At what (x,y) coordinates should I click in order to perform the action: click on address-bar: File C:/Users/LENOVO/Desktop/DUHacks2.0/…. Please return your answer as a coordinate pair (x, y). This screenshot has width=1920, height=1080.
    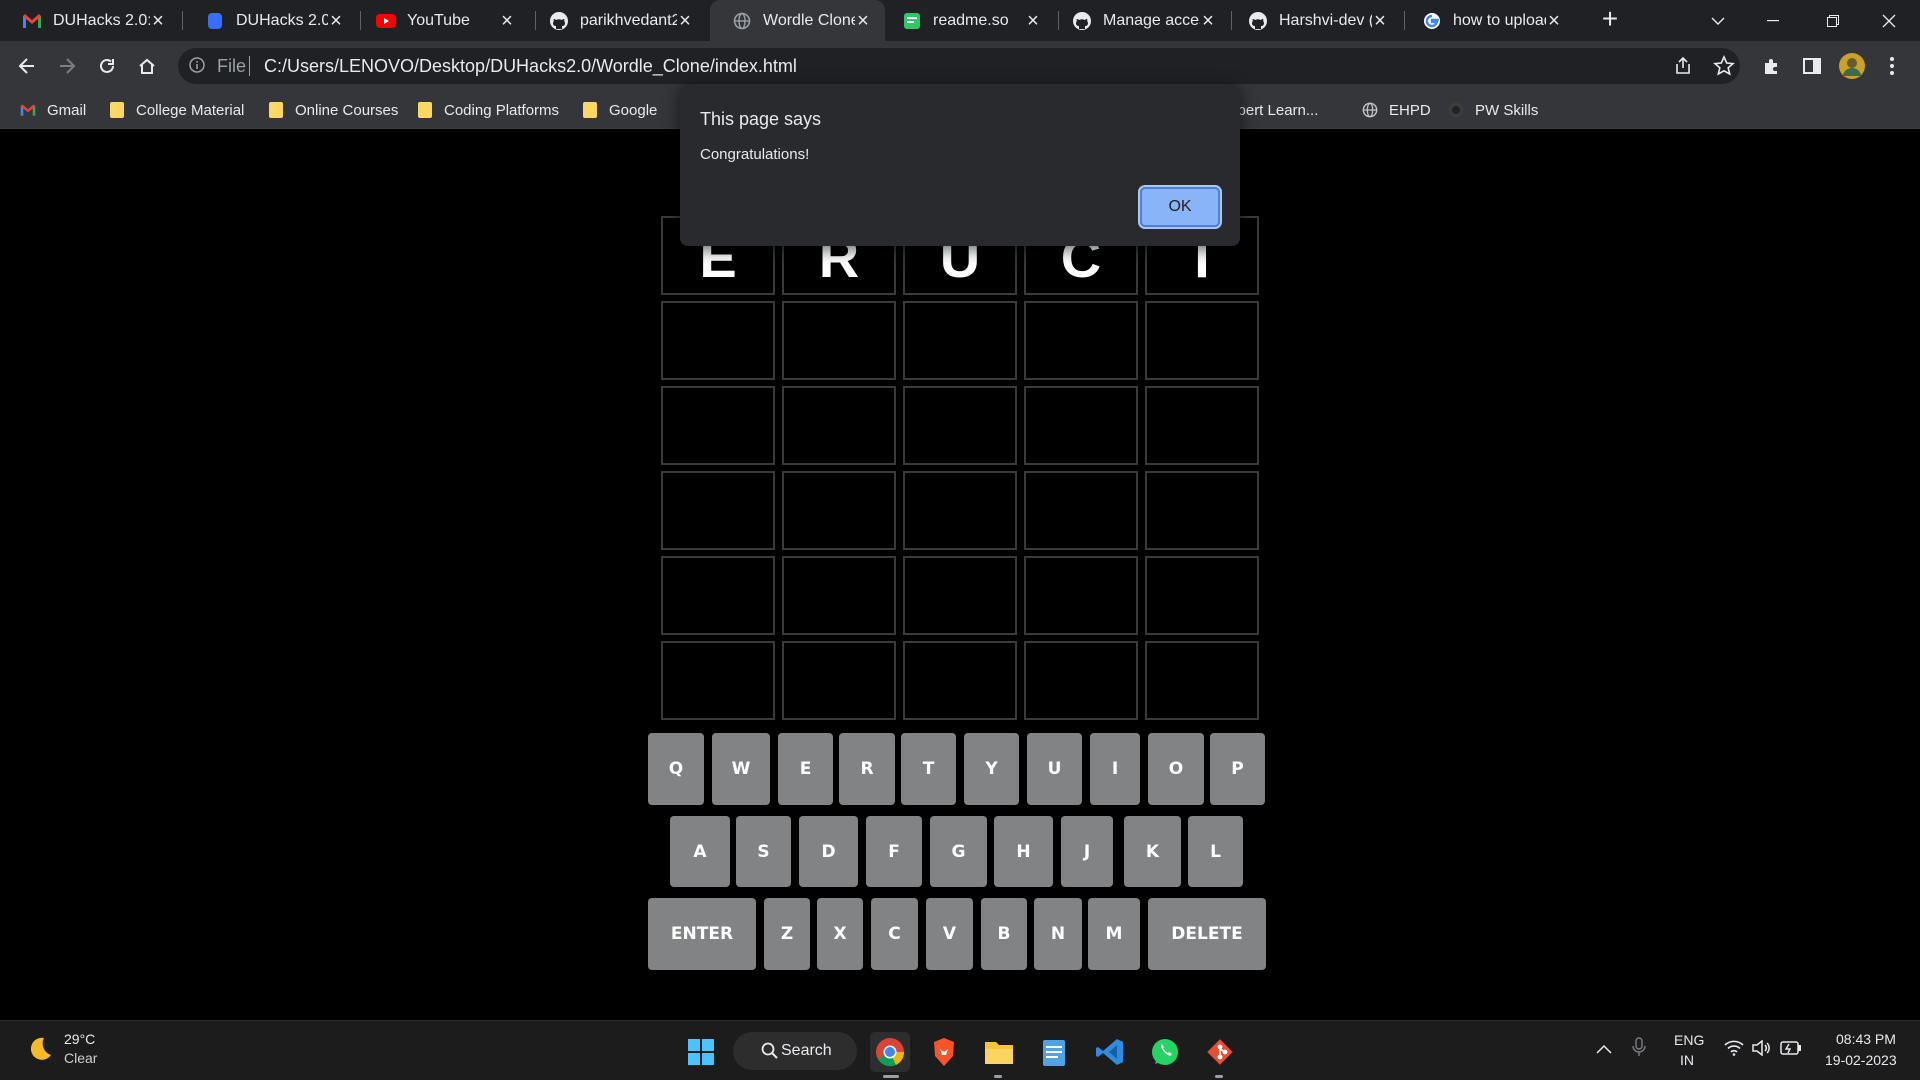
    Looking at the image, I should click on (959, 66).